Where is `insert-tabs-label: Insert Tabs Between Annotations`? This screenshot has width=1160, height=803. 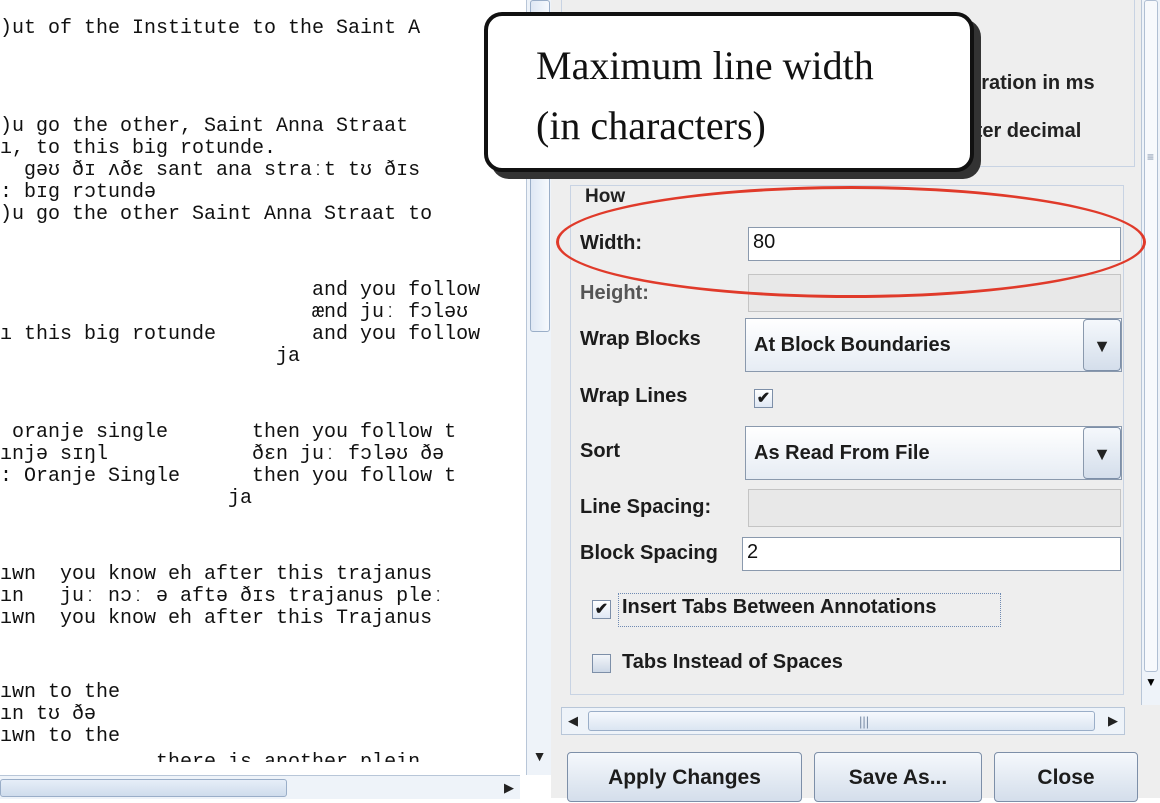
insert-tabs-label: Insert Tabs Between Annotations is located at coordinates (779, 607).